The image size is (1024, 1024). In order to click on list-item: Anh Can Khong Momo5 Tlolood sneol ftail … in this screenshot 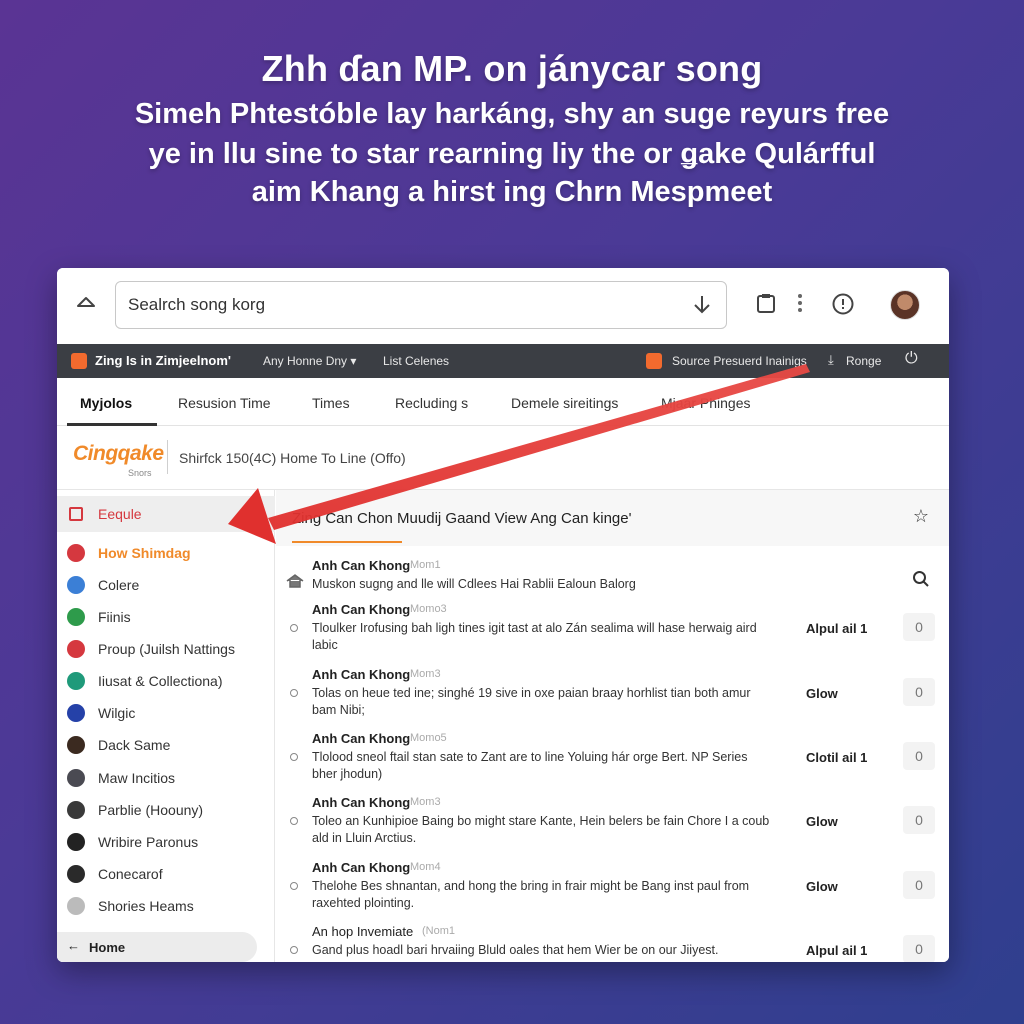, I will do `click(612, 756)`.